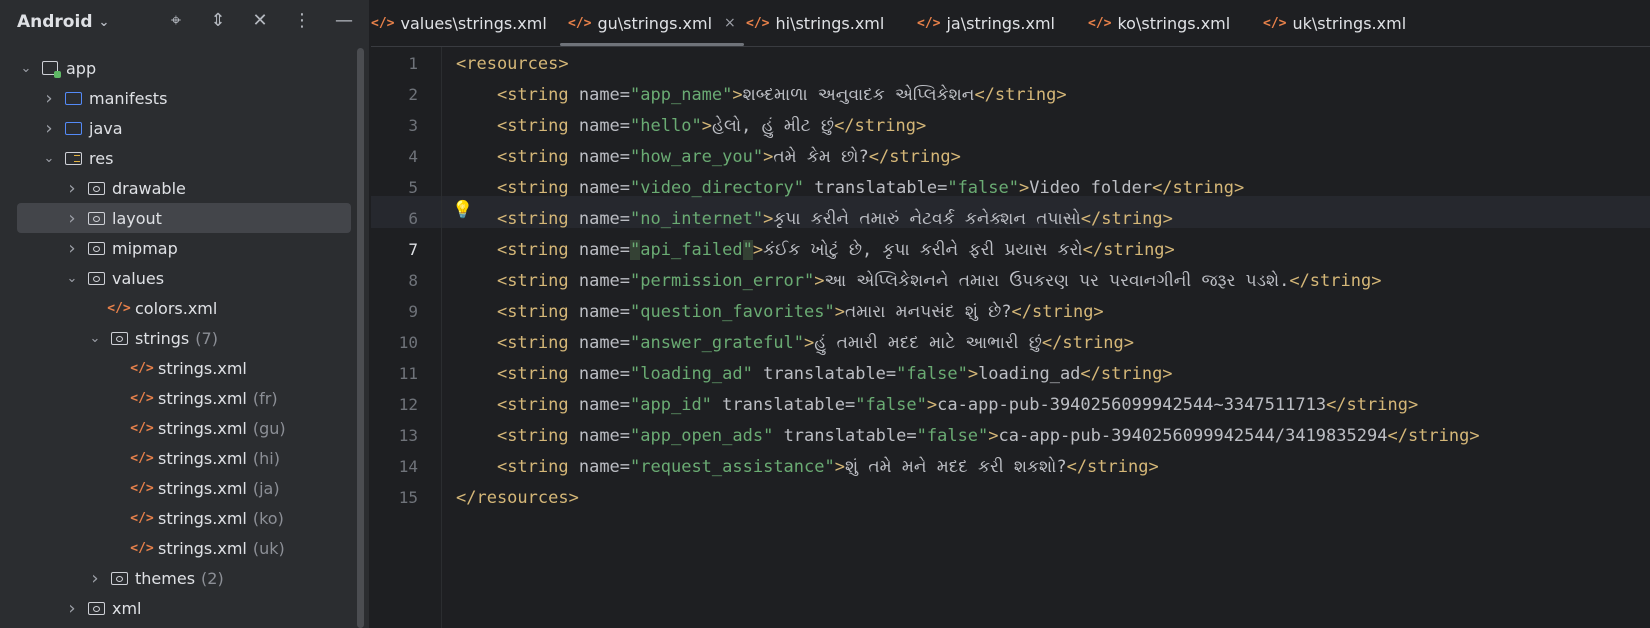 Image resolution: width=1650 pixels, height=628 pixels. I want to click on tree-item: </> strings.xml (ja), so click(175, 488).